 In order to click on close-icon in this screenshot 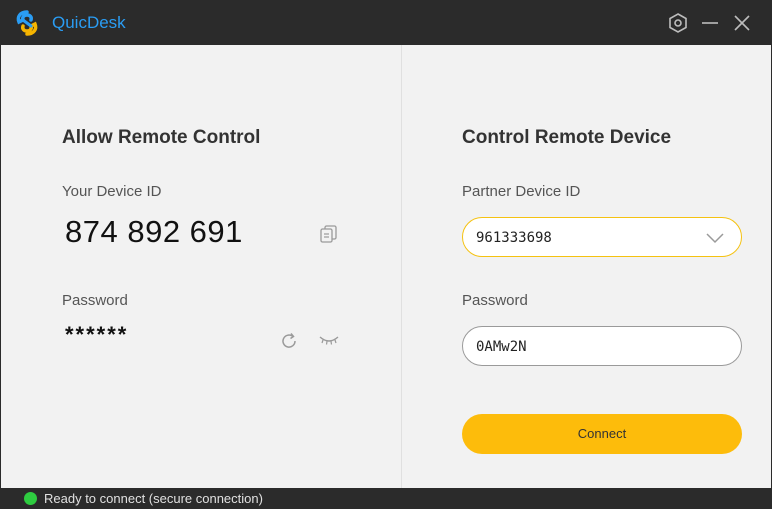, I will do `click(742, 23)`.